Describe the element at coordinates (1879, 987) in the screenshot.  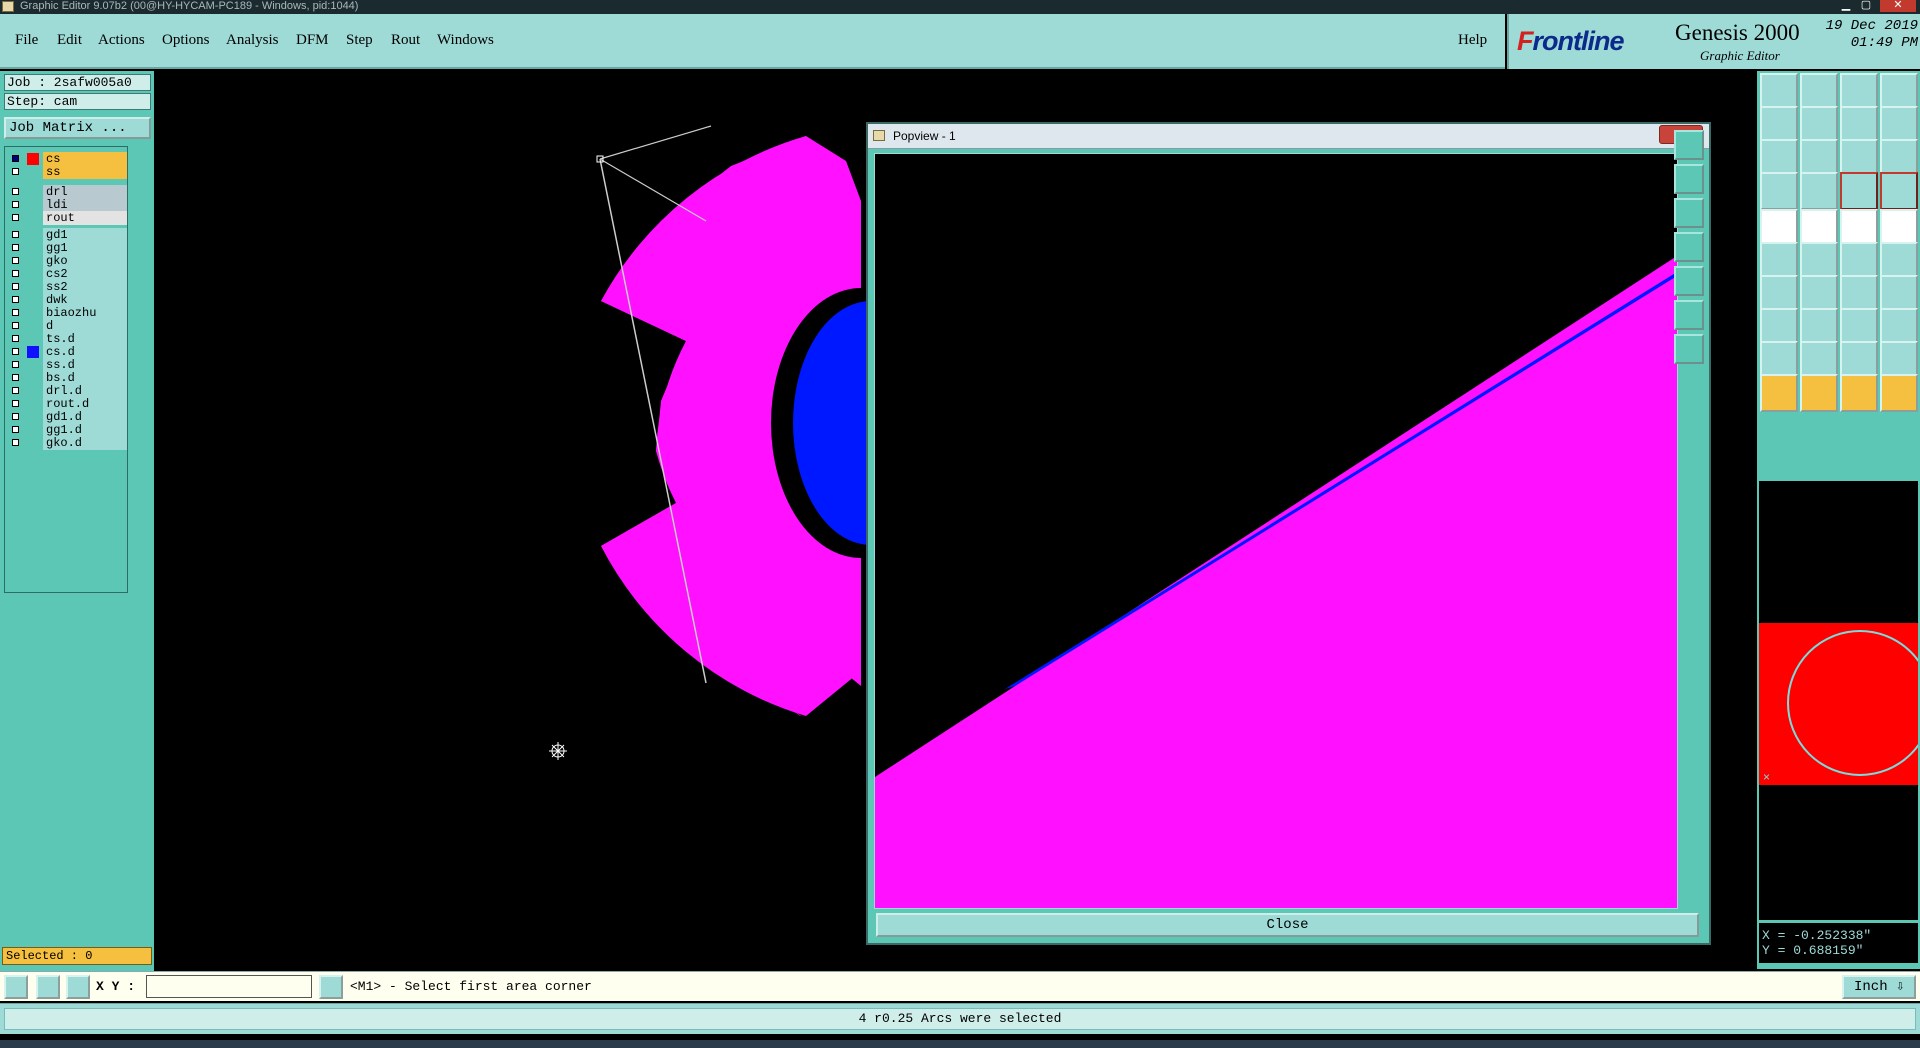
I see `units-dropdown: Inch ⇩` at that location.